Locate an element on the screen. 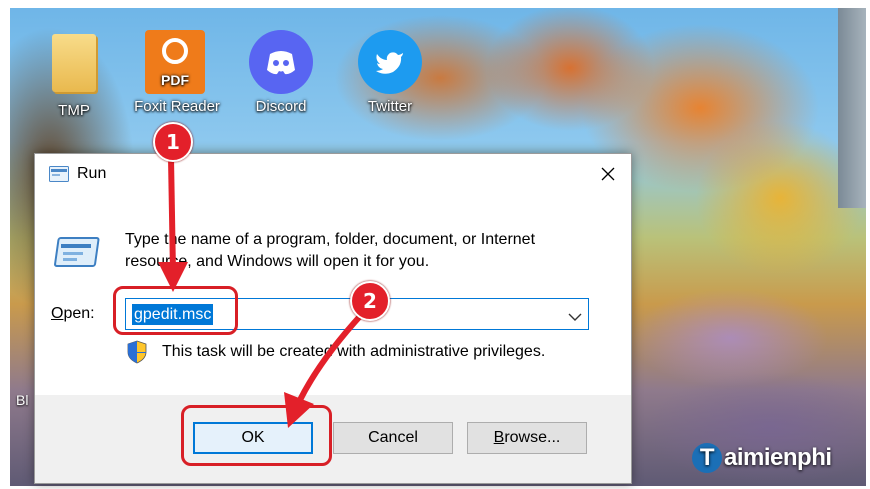  desktop-icon-twitter: Twitter is located at coordinates (390, 72).